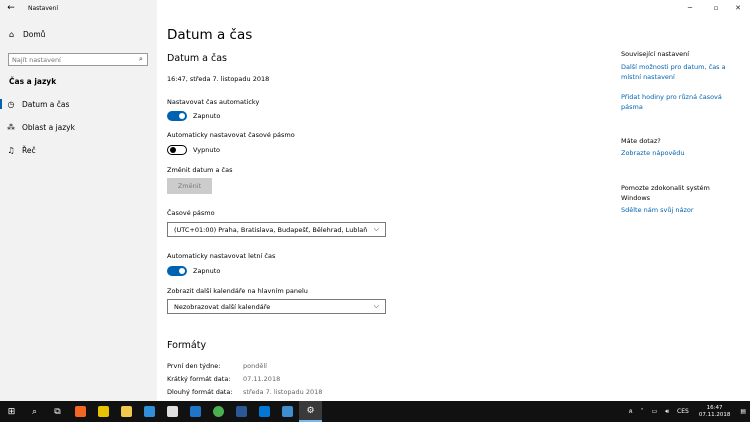 The image size is (750, 422). What do you see at coordinates (200, 392) in the screenshot?
I see `format-key: Dlouhý formát data:` at bounding box center [200, 392].